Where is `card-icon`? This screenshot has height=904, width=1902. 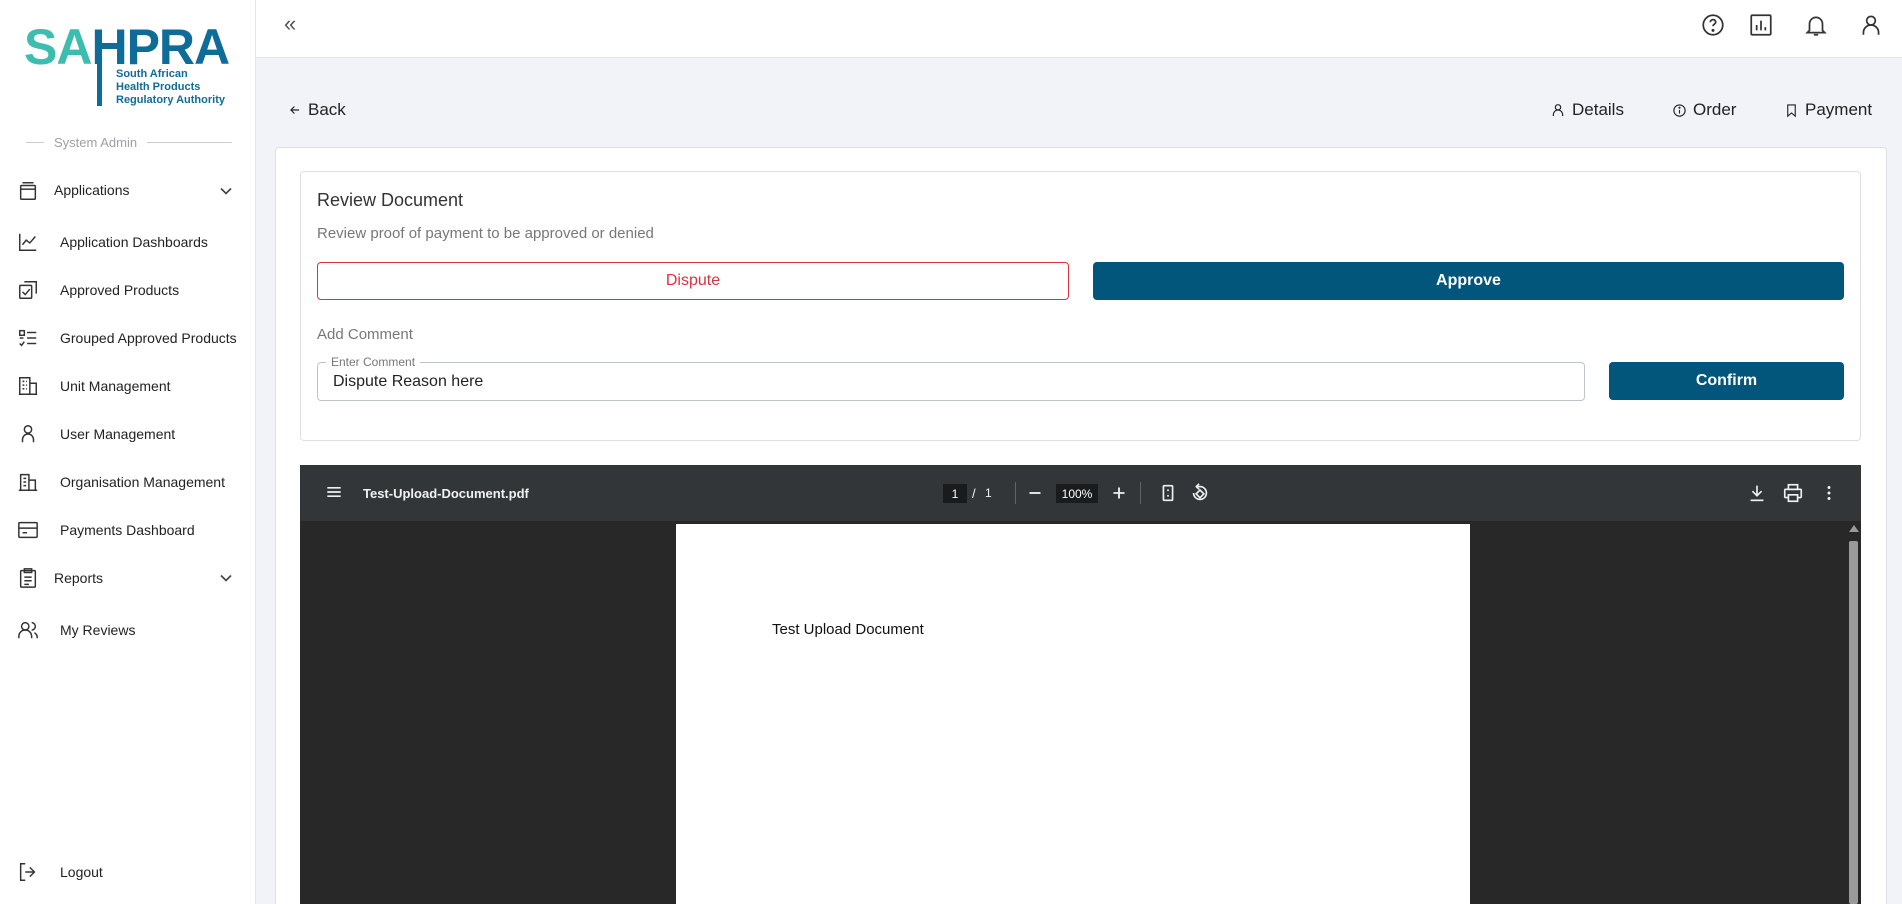 card-icon is located at coordinates (28, 530).